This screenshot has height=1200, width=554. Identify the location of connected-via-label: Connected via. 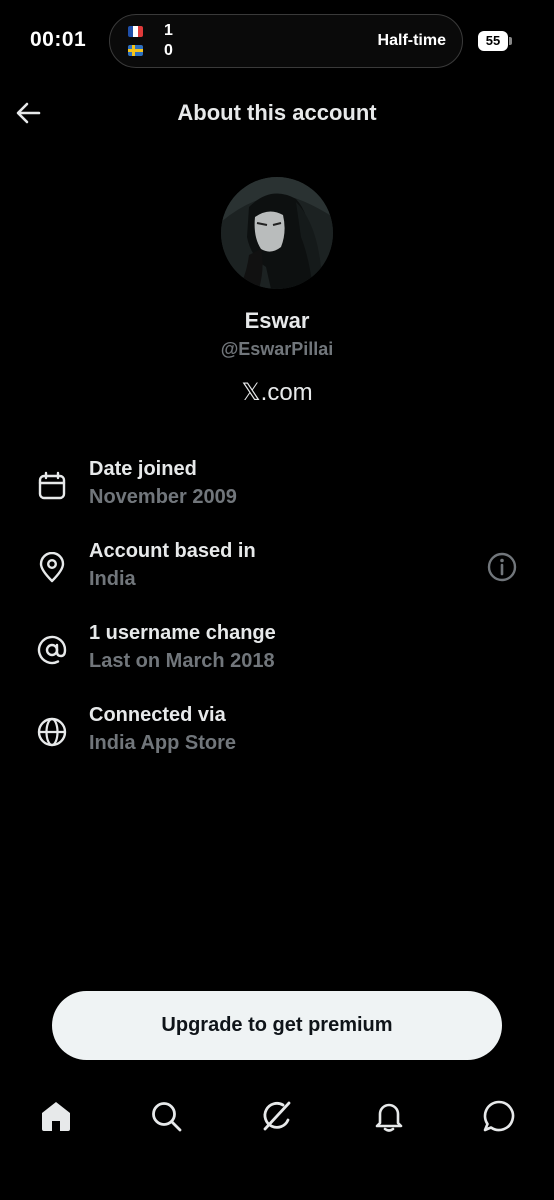
(157, 715).